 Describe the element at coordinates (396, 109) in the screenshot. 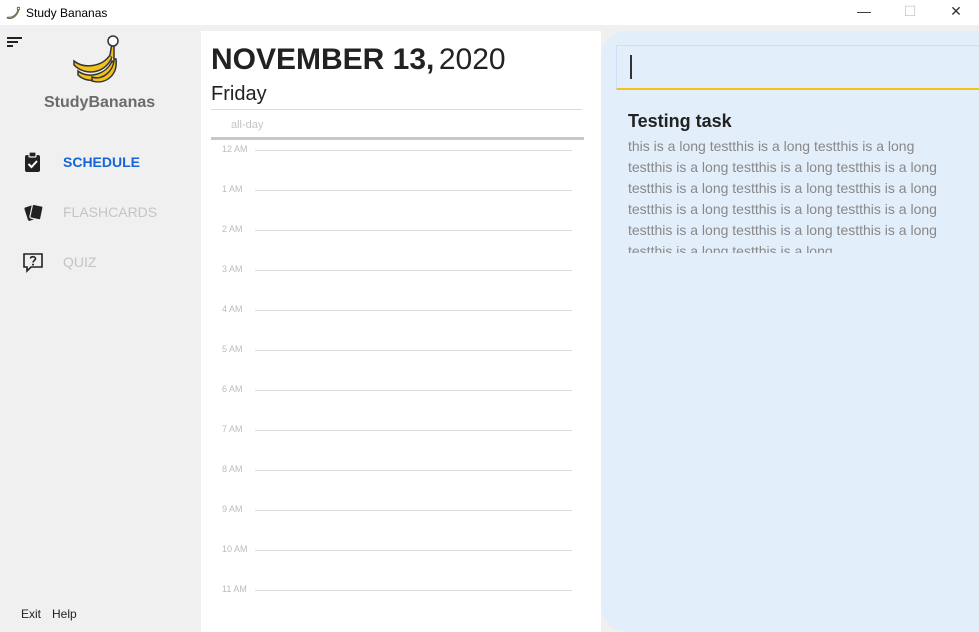

I see `header-divider` at that location.